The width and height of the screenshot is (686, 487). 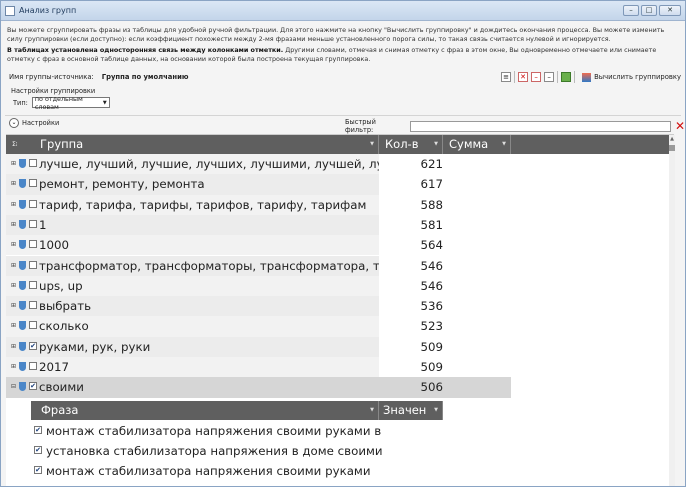 I want to click on table-row: ⊞ 2017 509, so click(x=337, y=367).